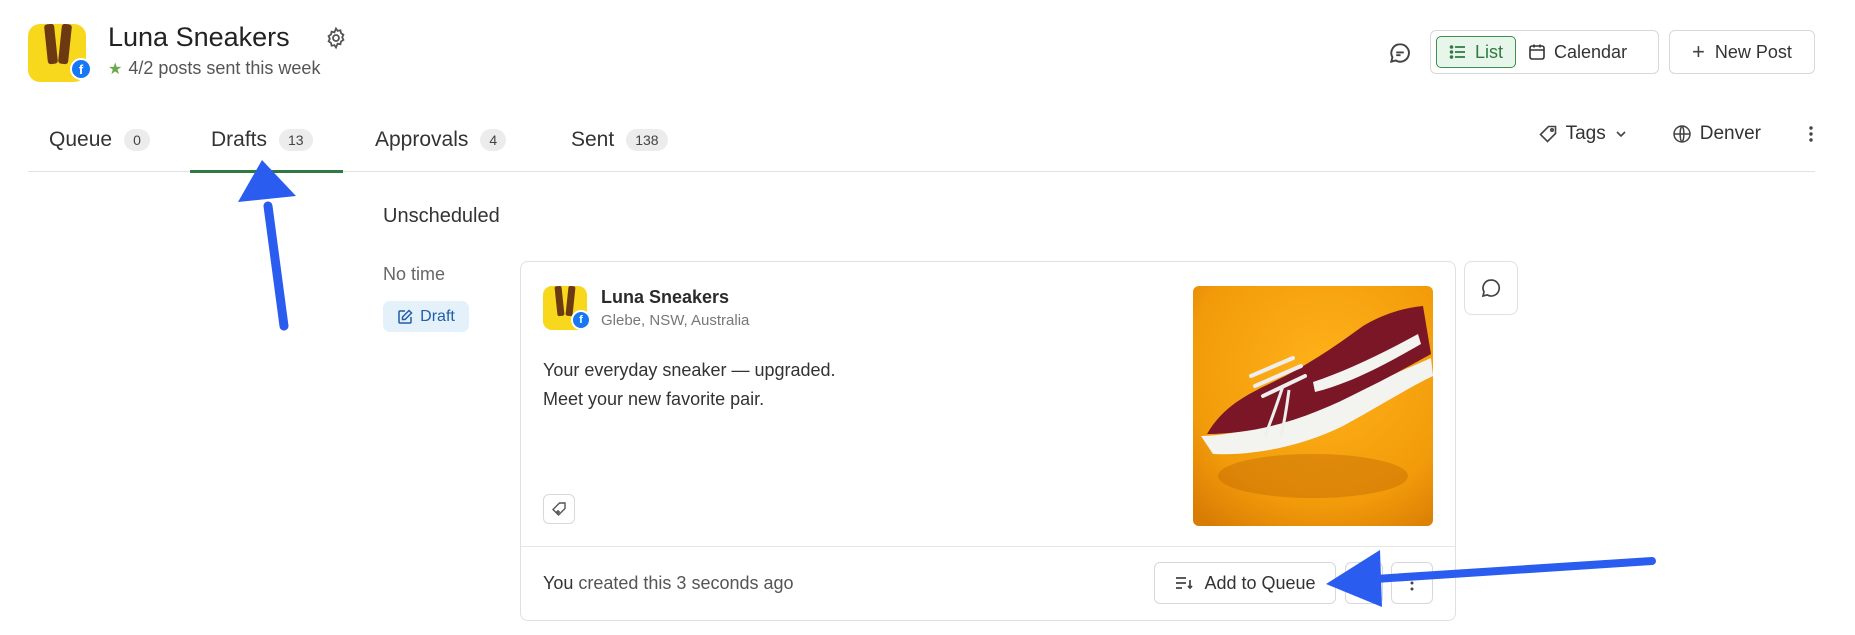  Describe the element at coordinates (296, 140) in the screenshot. I see `tab-count: 13` at that location.